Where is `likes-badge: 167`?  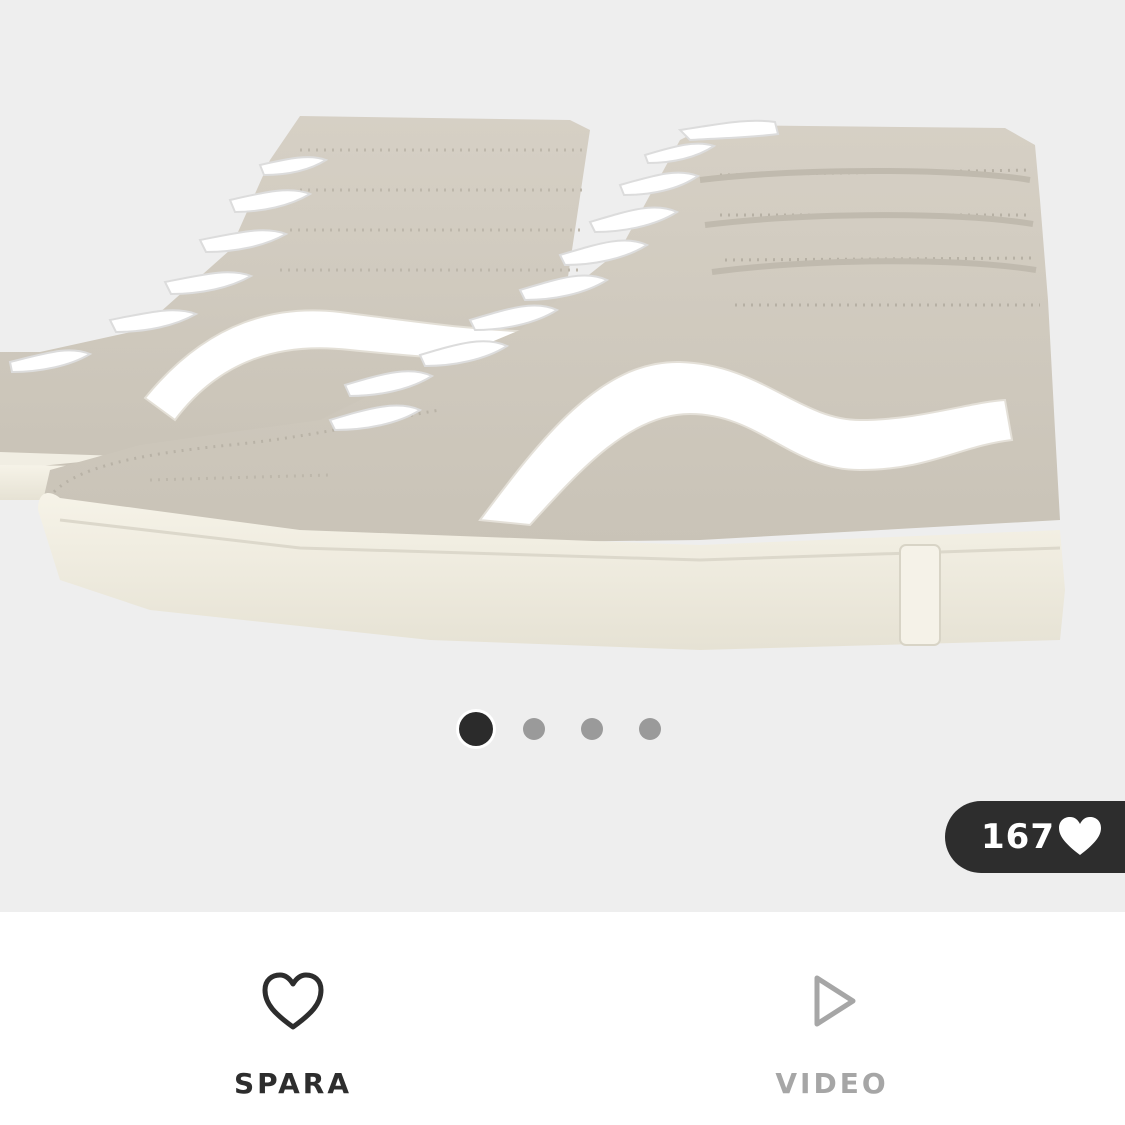
likes-badge: 167 is located at coordinates (1035, 837).